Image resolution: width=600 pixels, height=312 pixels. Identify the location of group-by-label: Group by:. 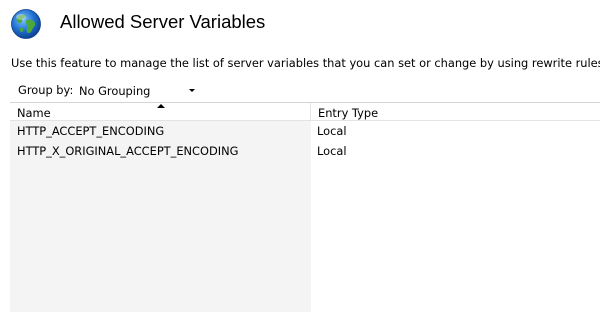
(46, 90).